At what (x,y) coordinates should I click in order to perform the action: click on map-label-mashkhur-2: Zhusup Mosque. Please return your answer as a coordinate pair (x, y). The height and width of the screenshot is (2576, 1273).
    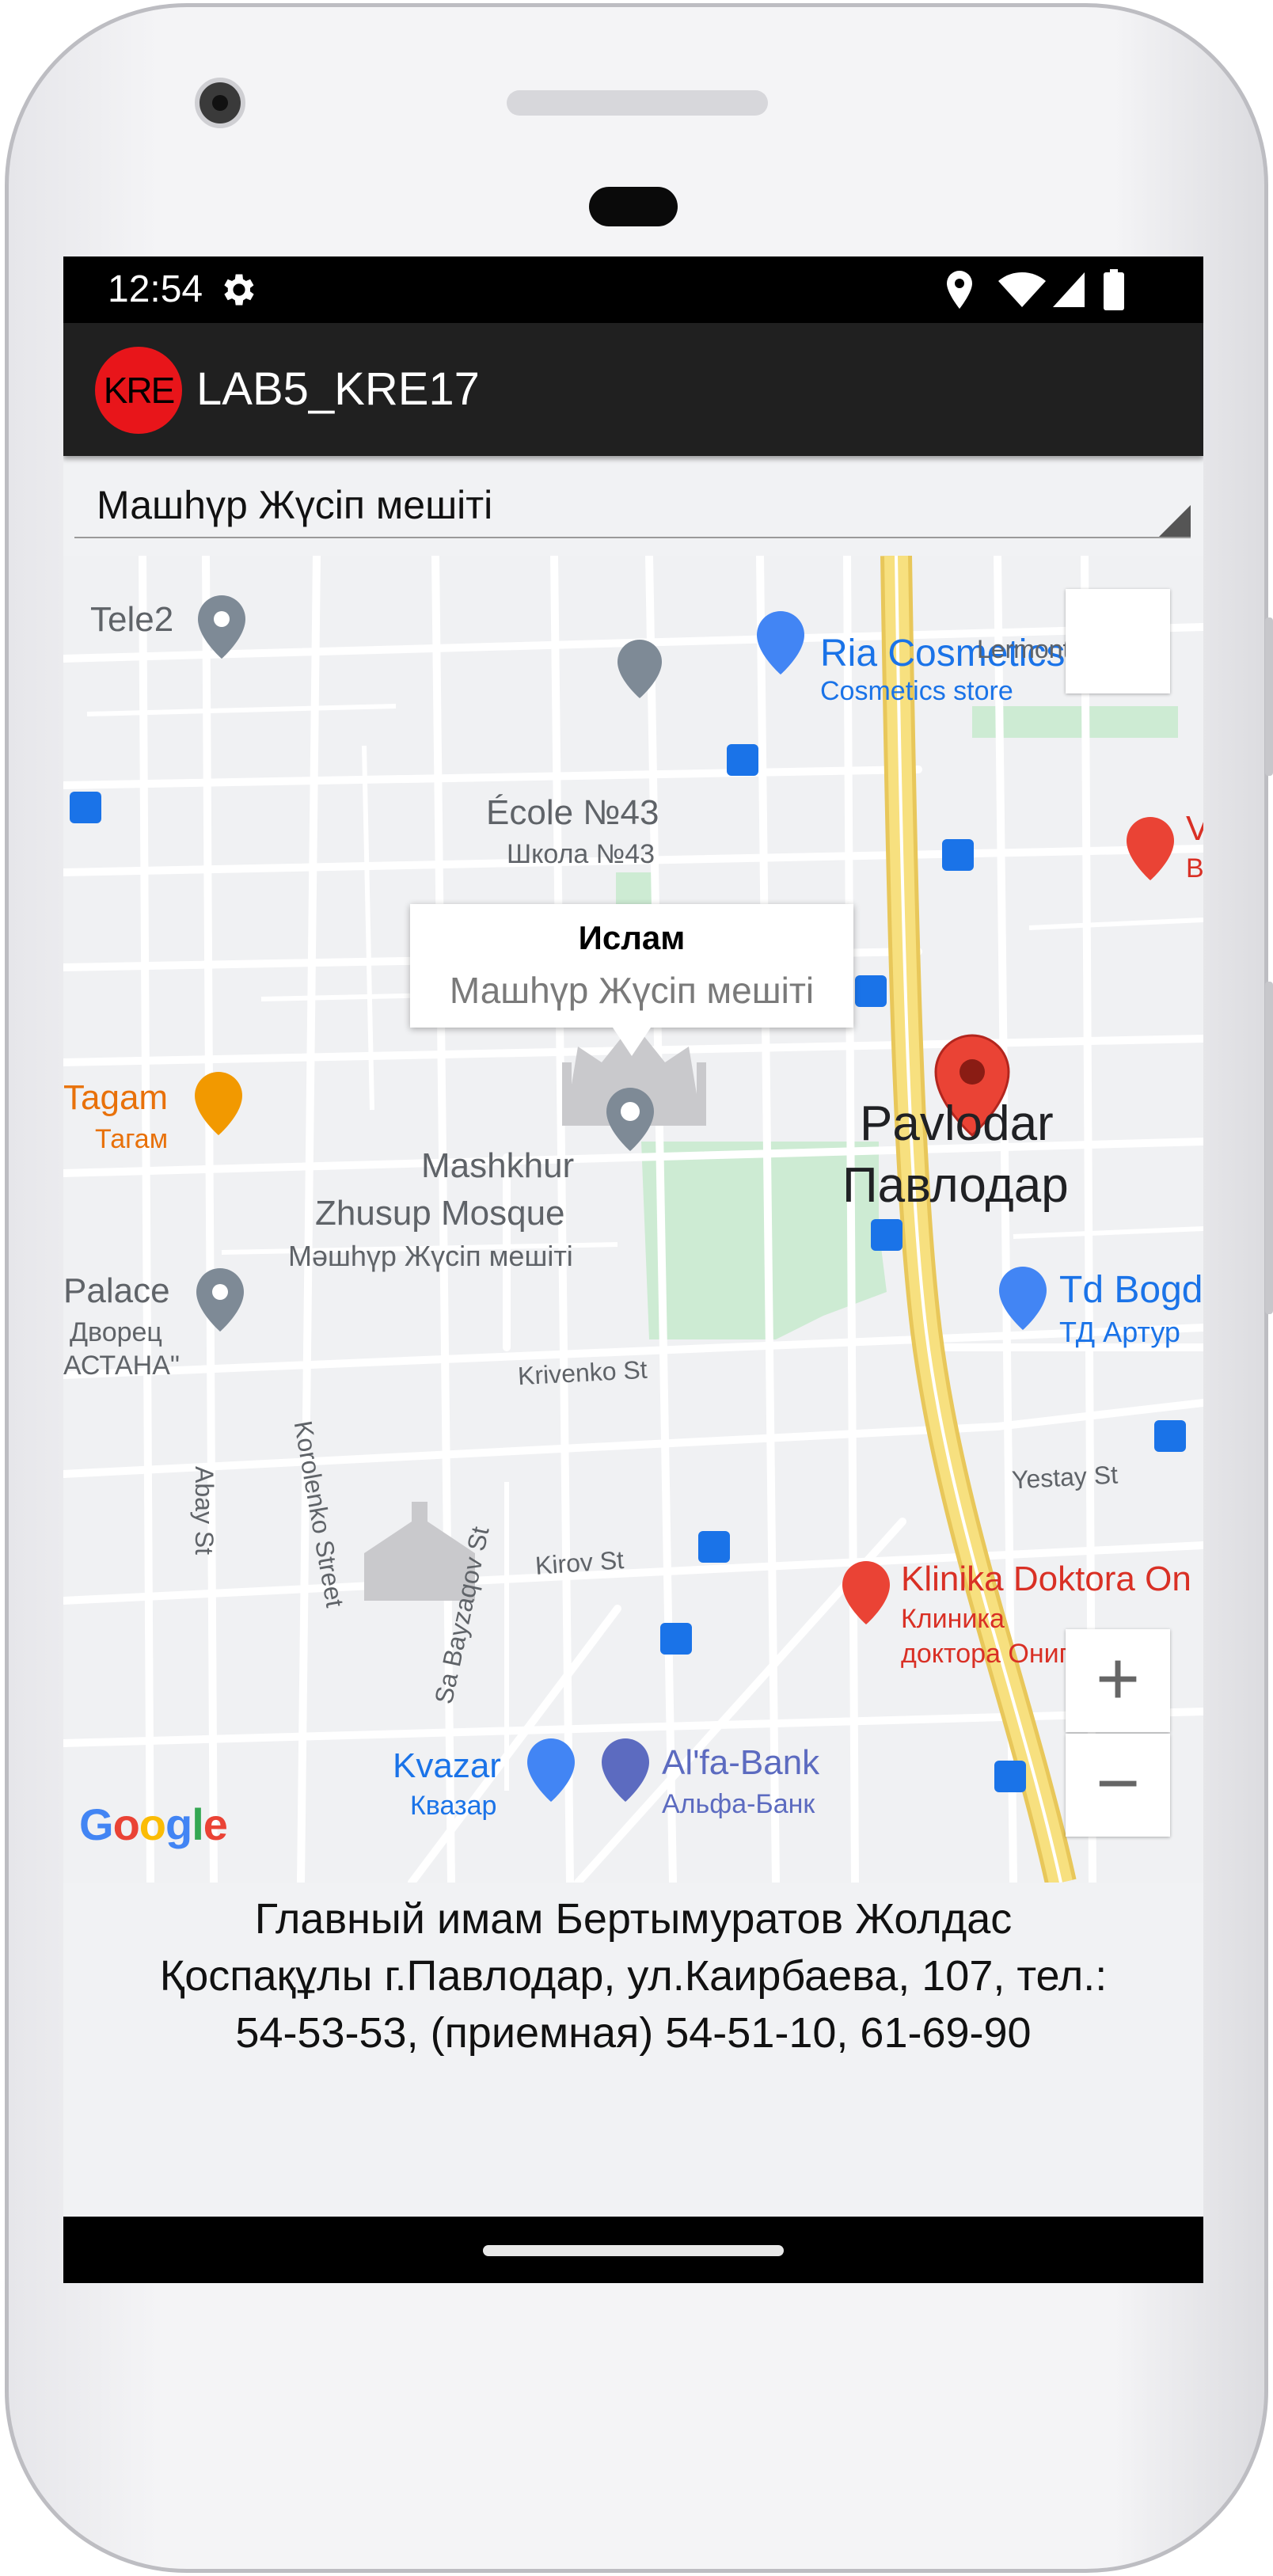
    Looking at the image, I should click on (440, 1214).